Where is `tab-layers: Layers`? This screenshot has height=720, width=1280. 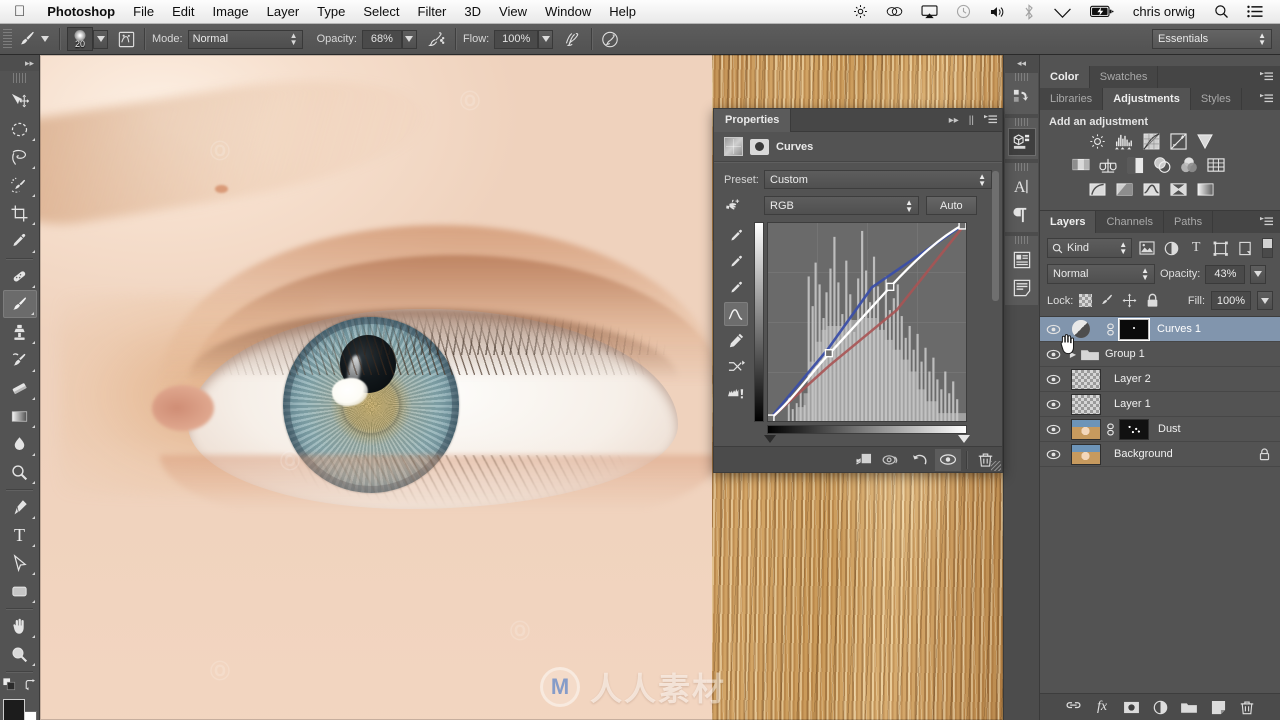
tab-layers: Layers is located at coordinates (1068, 222).